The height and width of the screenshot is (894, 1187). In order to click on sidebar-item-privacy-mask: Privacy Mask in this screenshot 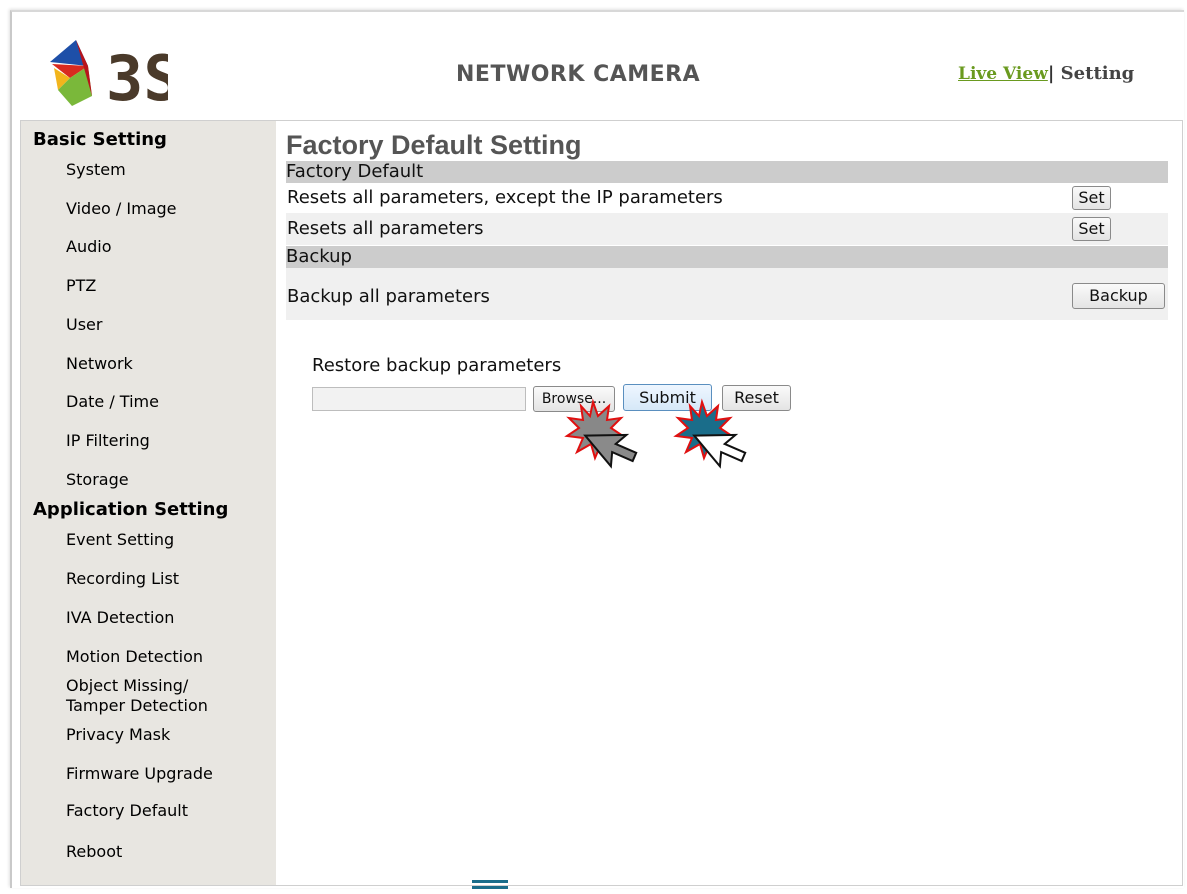, I will do `click(118, 734)`.